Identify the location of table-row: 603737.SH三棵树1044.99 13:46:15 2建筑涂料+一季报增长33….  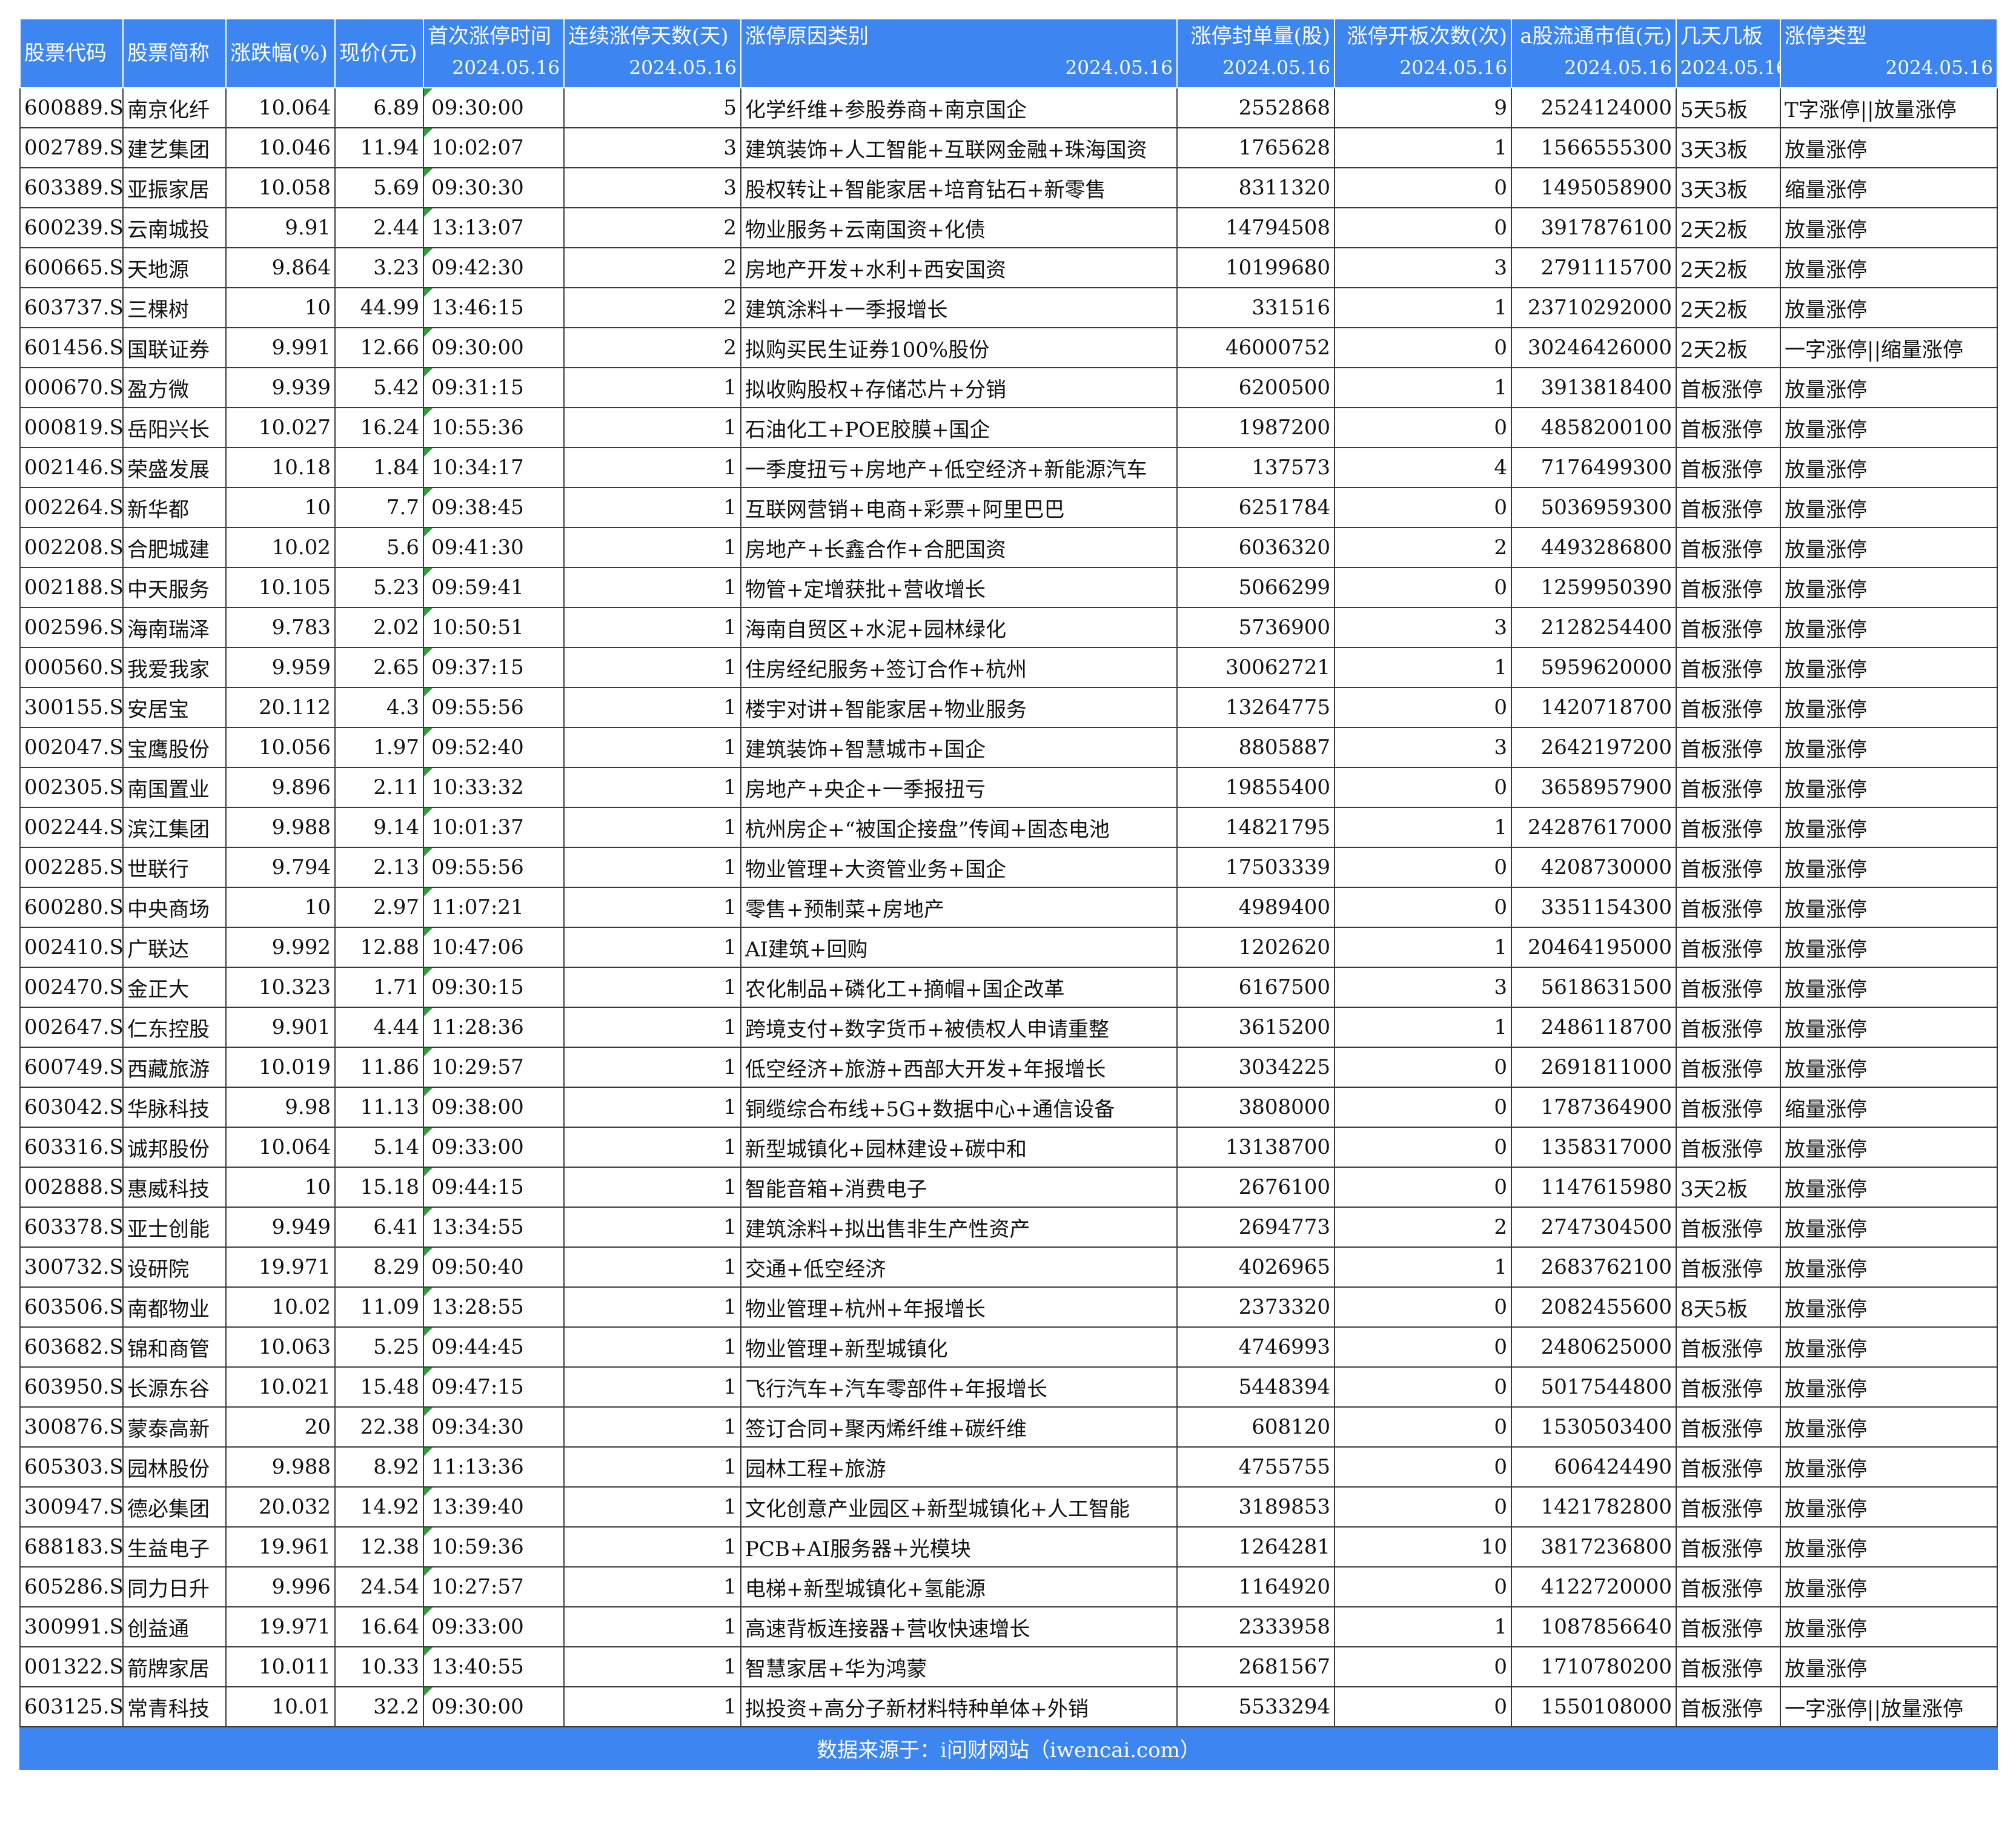
(1008, 308).